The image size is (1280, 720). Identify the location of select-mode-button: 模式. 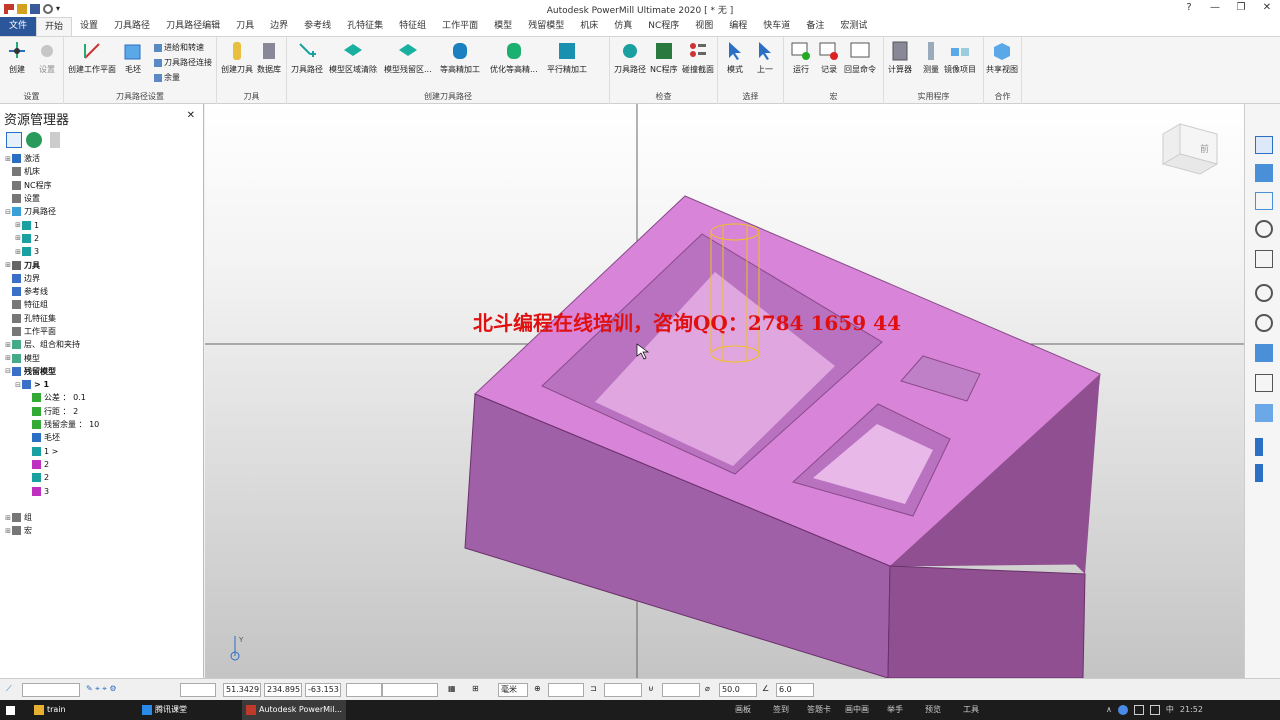
(735, 57).